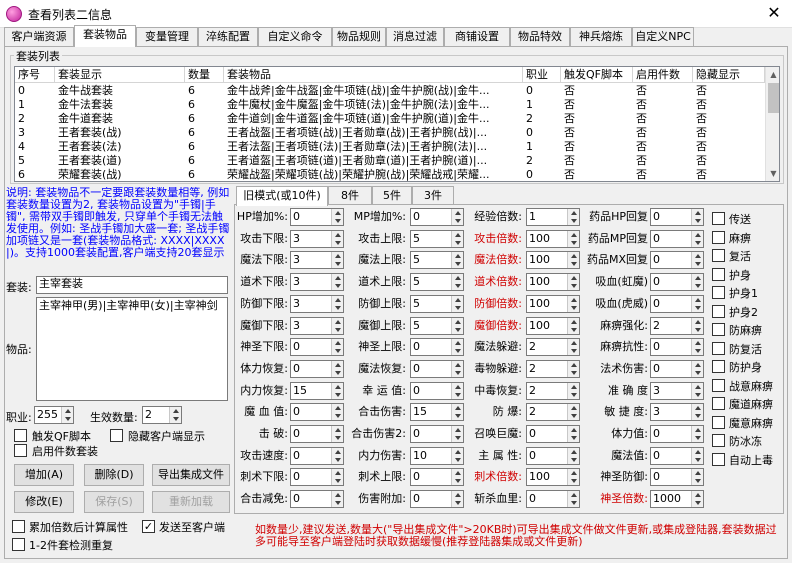 This screenshot has width=792, height=563. What do you see at coordinates (437, 455) in the screenshot?
I see `field-spinner: 10` at bounding box center [437, 455].